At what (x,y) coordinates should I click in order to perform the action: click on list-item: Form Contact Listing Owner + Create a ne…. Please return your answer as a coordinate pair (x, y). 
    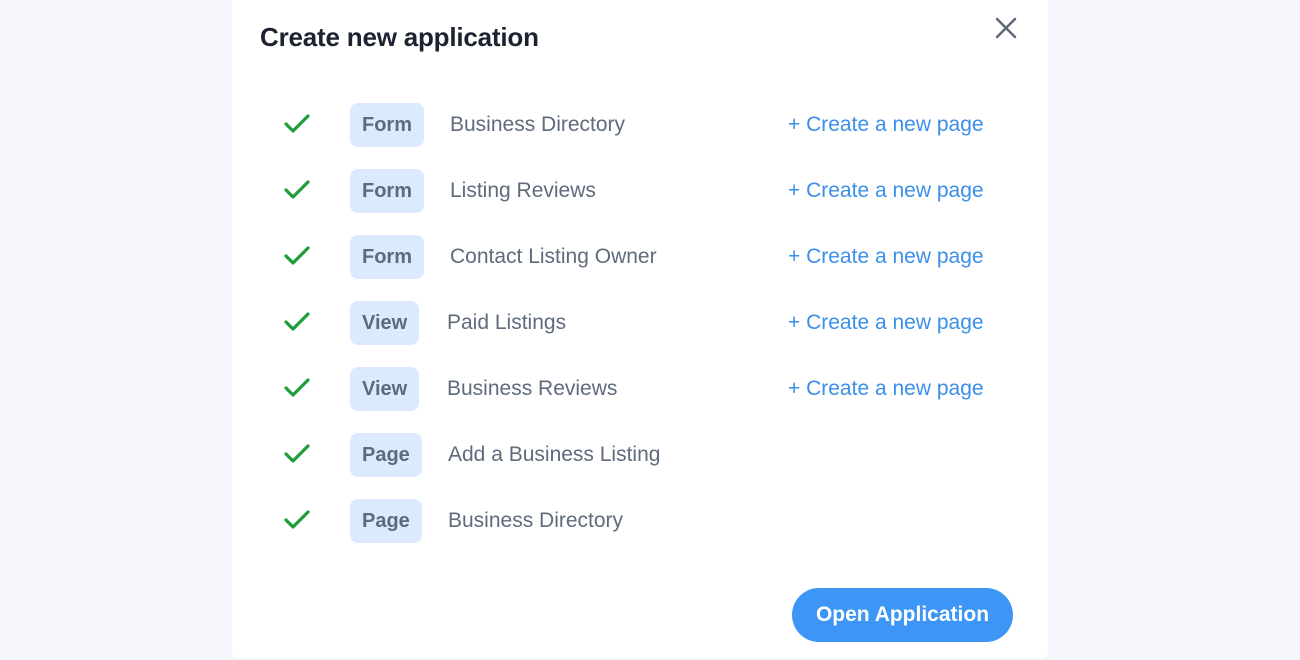
    Looking at the image, I should click on (640, 257).